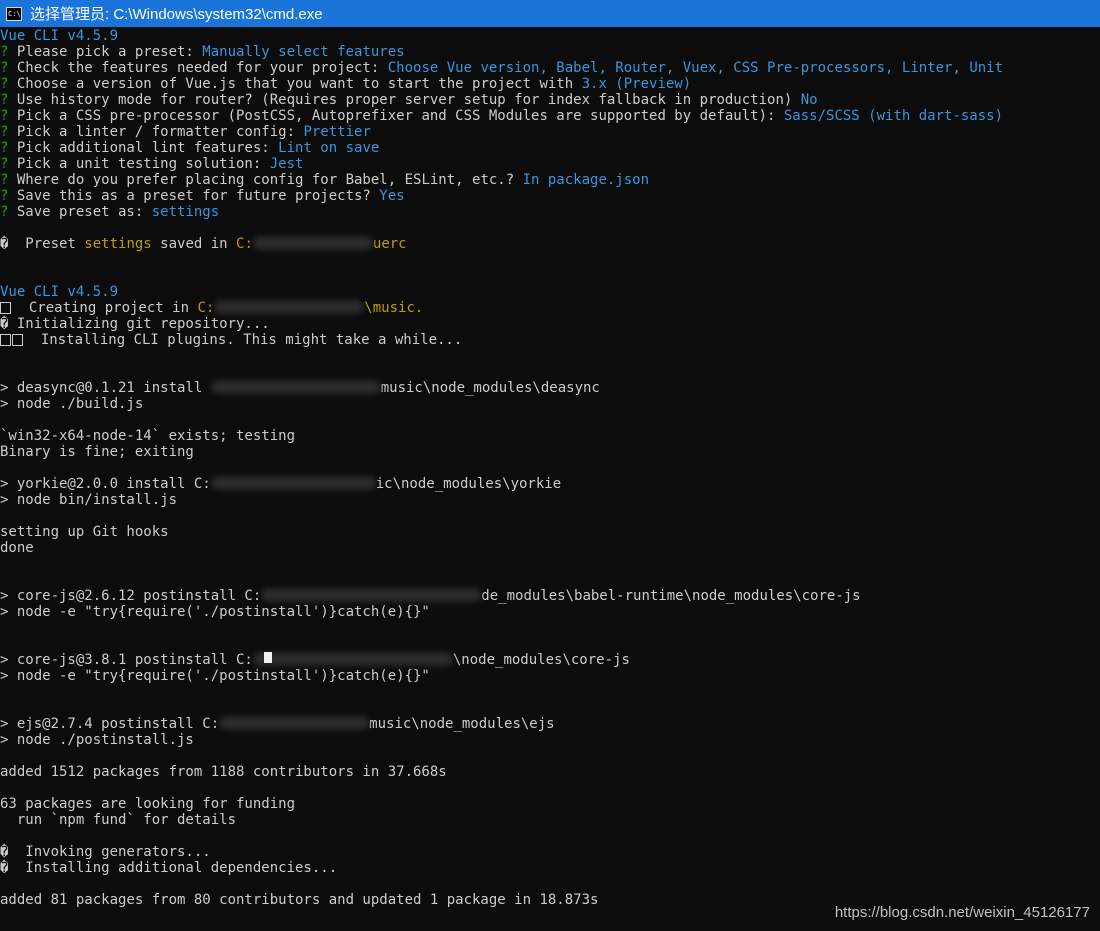 Image resolution: width=1100 pixels, height=931 pixels. Describe the element at coordinates (550, 500) in the screenshot. I see `terminal-line: > node bin/install.js` at that location.